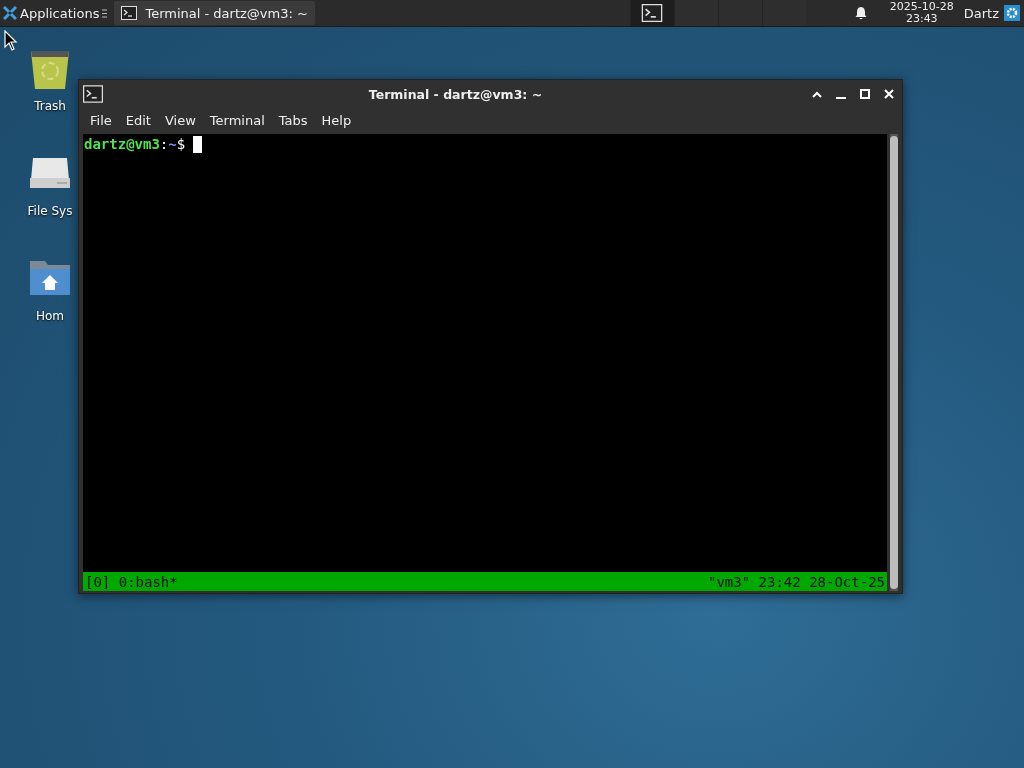  What do you see at coordinates (651, 13) in the screenshot?
I see `workspace-button` at bounding box center [651, 13].